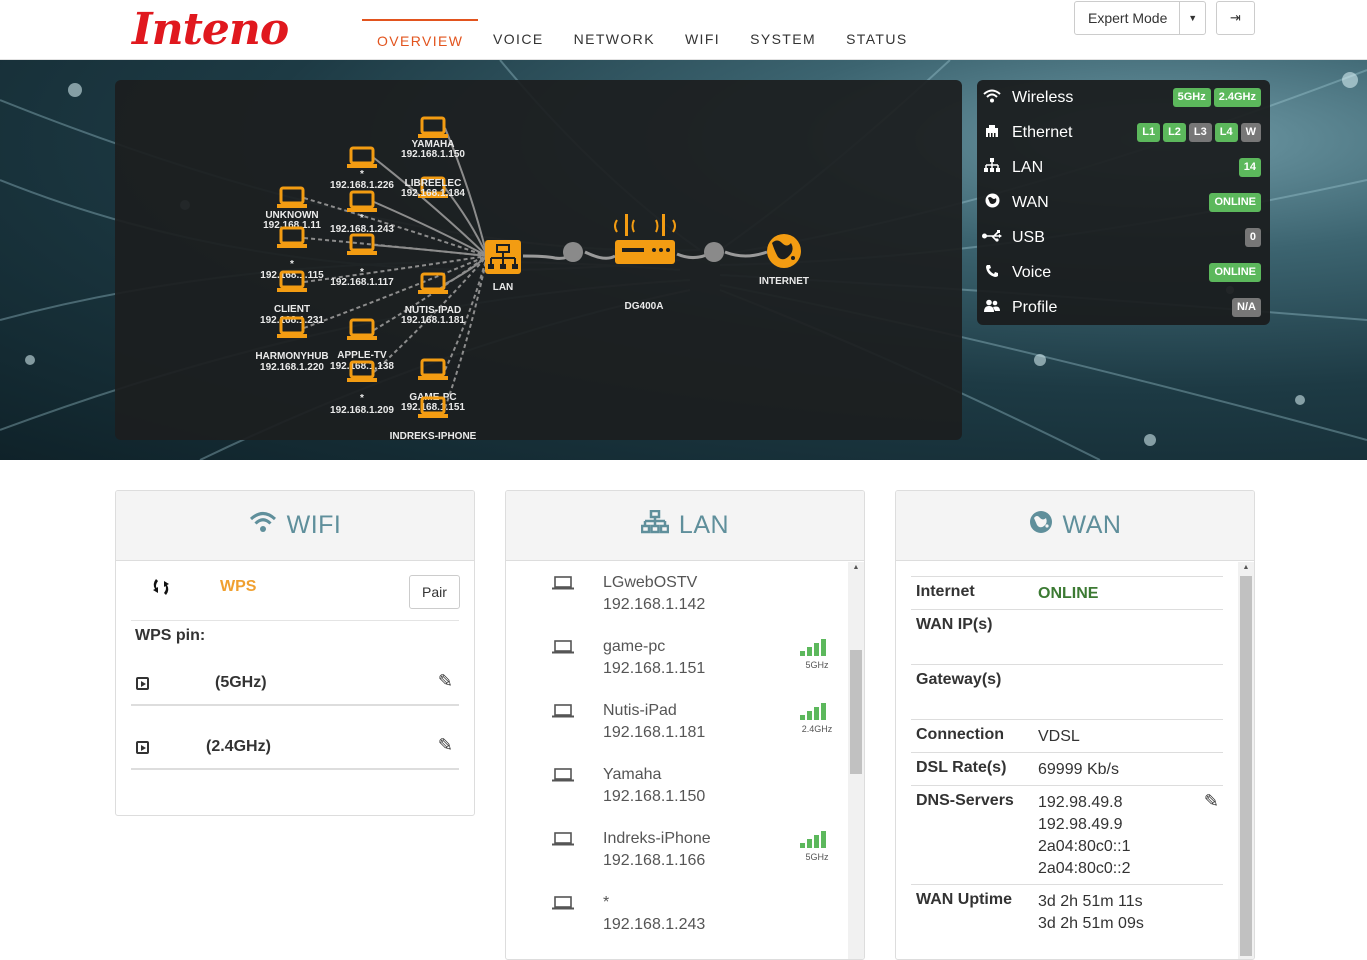 The height and width of the screenshot is (960, 1367). I want to click on host-ip-label: 192.168.1.243, so click(362, 229).